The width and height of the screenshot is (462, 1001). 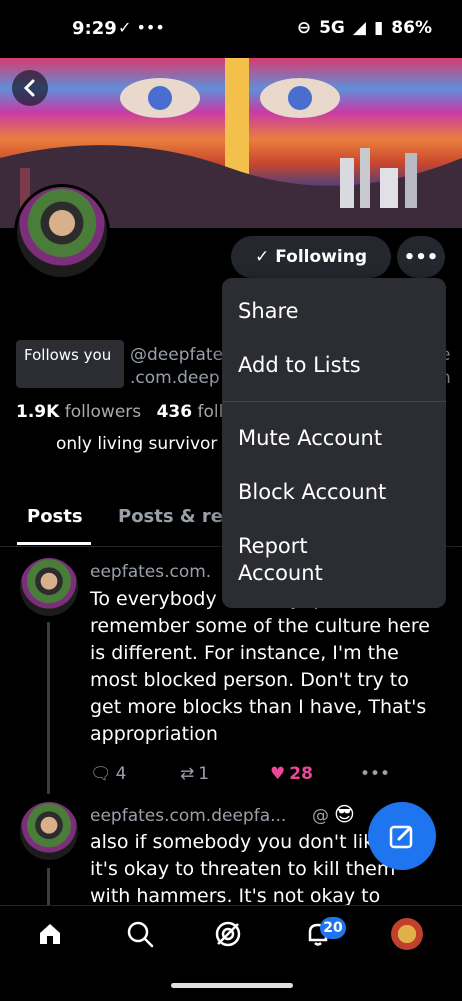 What do you see at coordinates (278, 774) in the screenshot?
I see `heart-icon: ♥` at bounding box center [278, 774].